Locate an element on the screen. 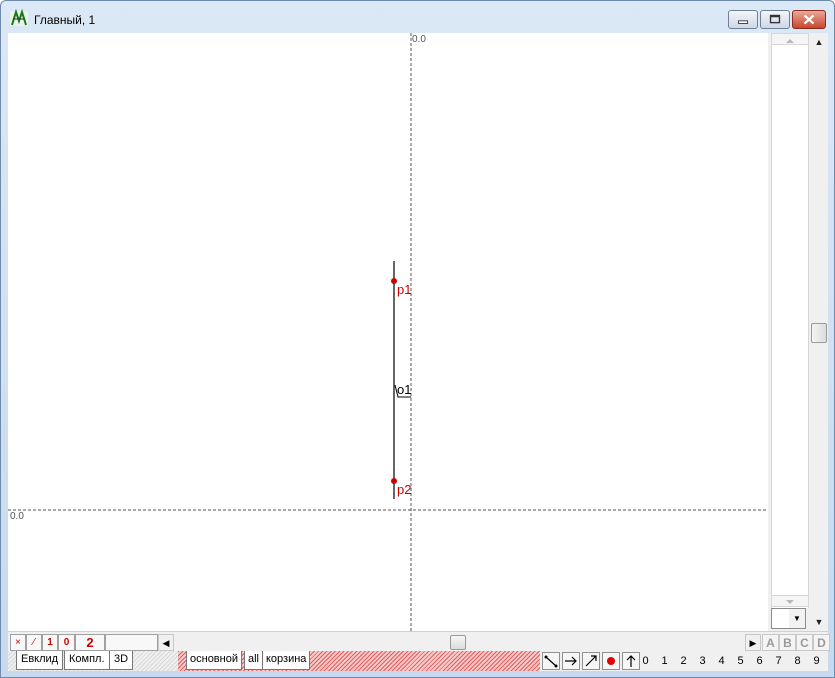 This screenshot has height=678, width=835. vector-tool-button is located at coordinates (571, 661).